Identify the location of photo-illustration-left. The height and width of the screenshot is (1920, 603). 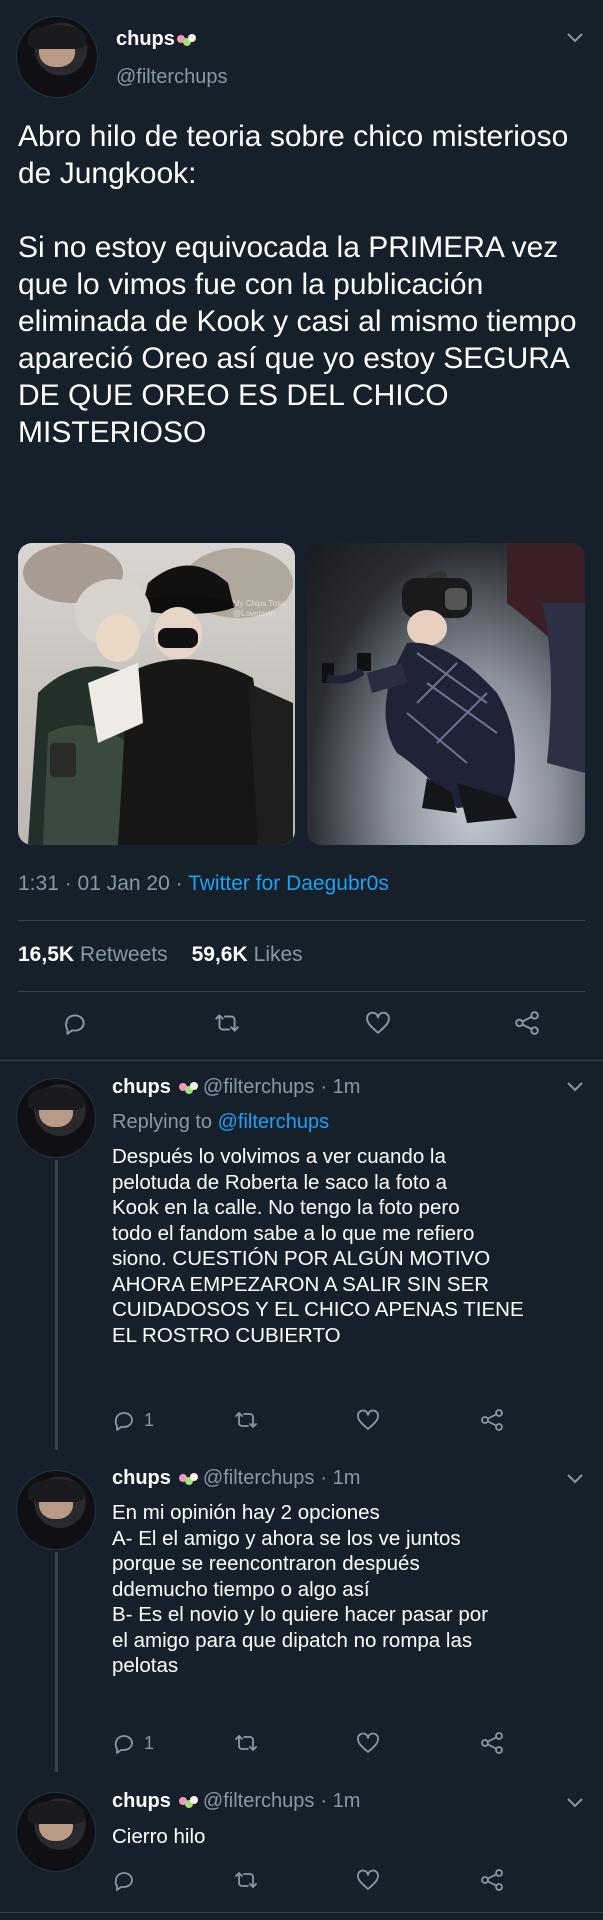
(158, 694).